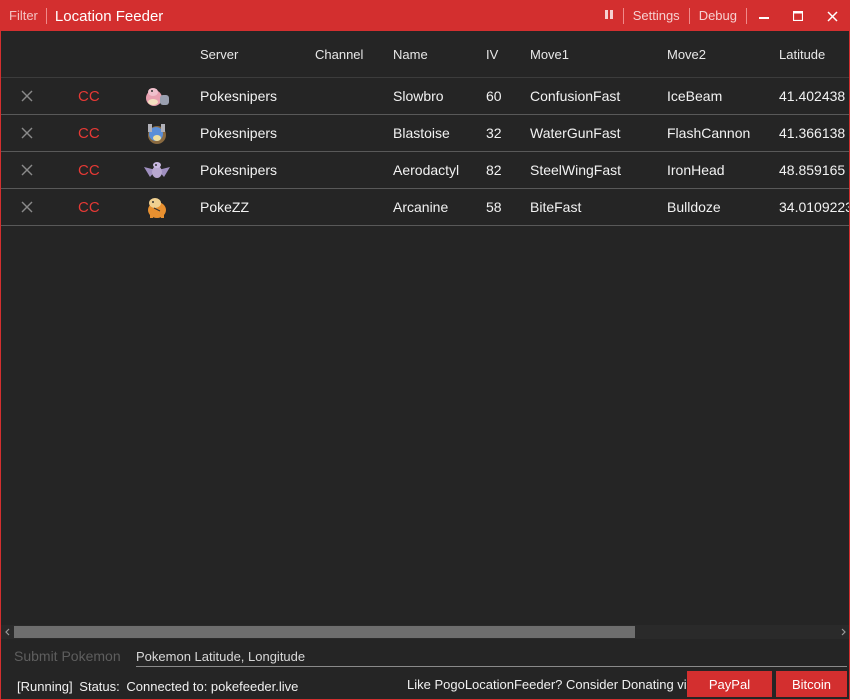  Describe the element at coordinates (410, 54) in the screenshot. I see `column-header-name: Name` at that location.